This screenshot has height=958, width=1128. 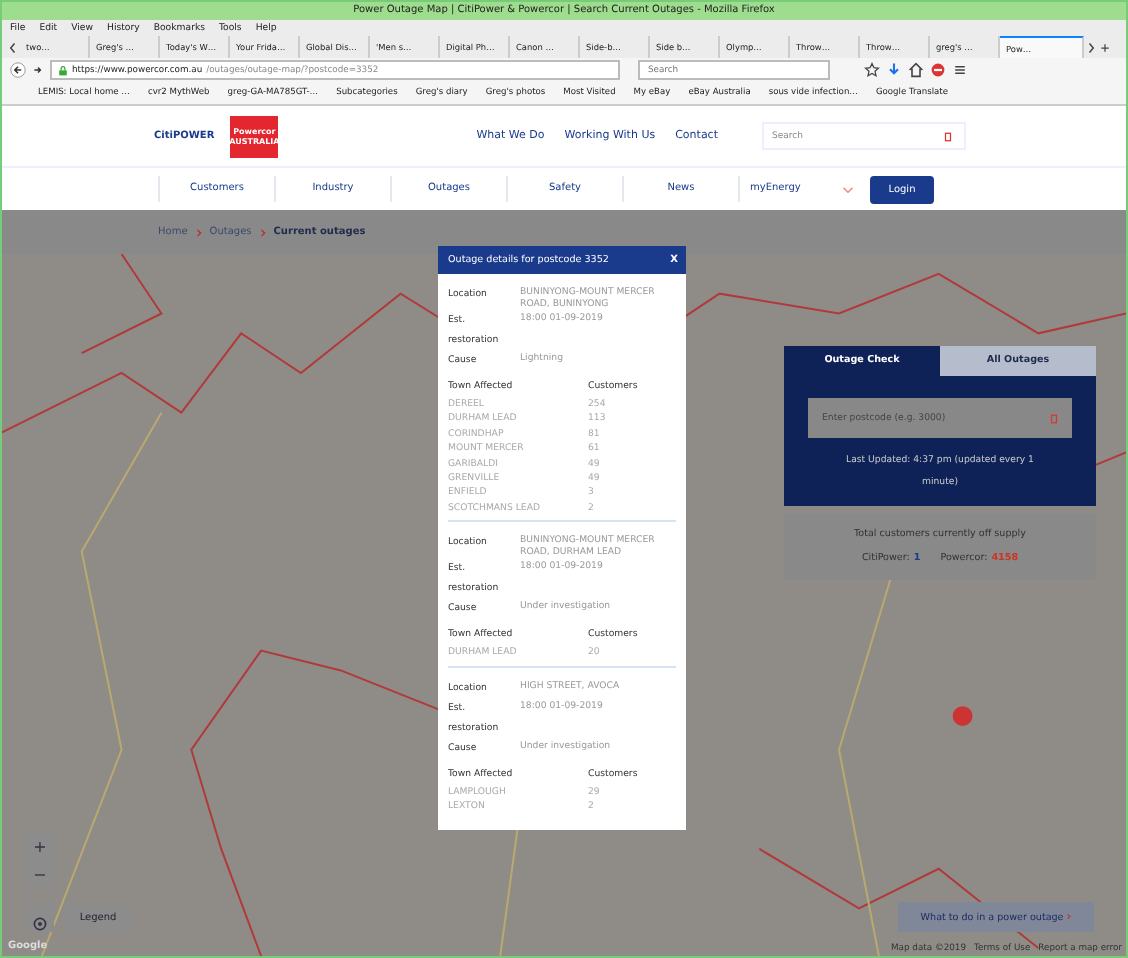 I want to click on home-icon, so click(x=916, y=70).